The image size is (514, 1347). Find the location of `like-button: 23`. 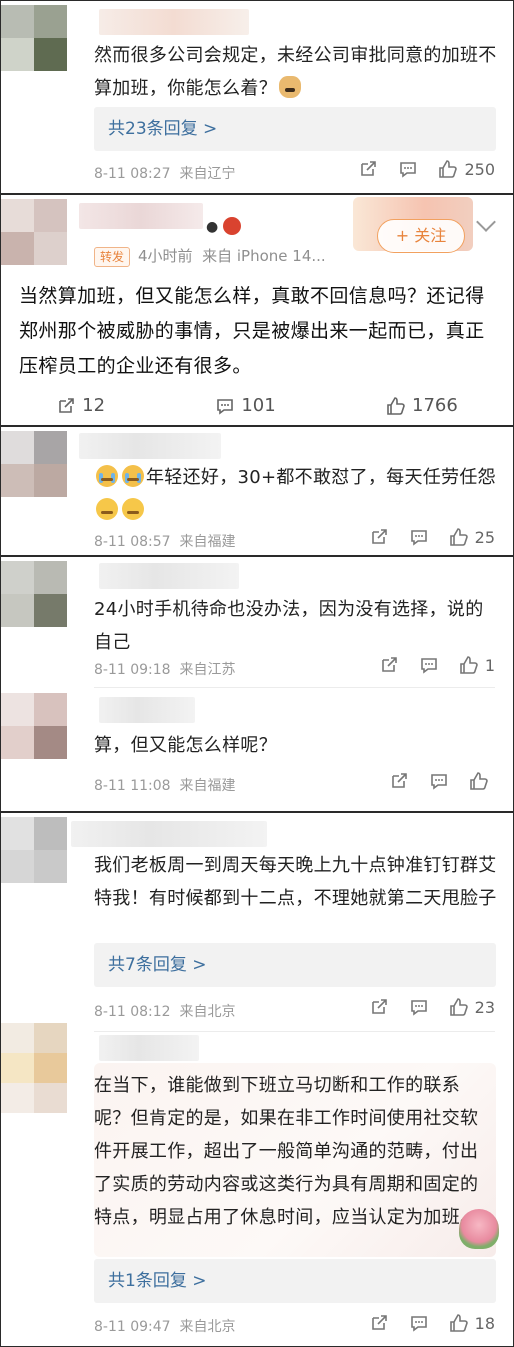

like-button: 23 is located at coordinates (472, 1007).